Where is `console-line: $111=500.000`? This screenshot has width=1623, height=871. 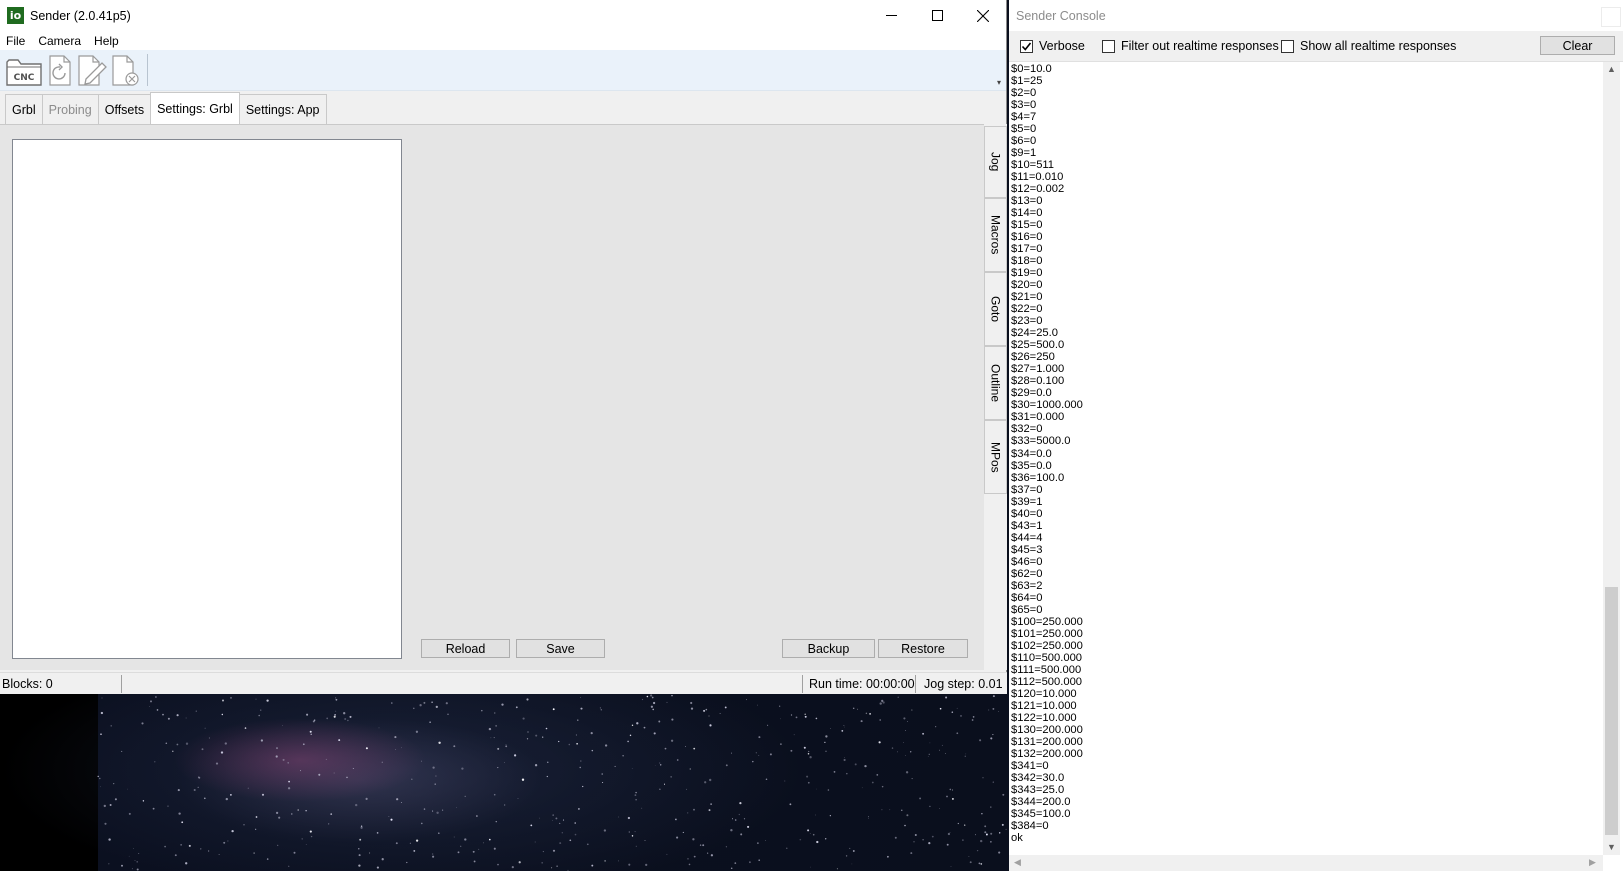 console-line: $111=500.000 is located at coordinates (1046, 669).